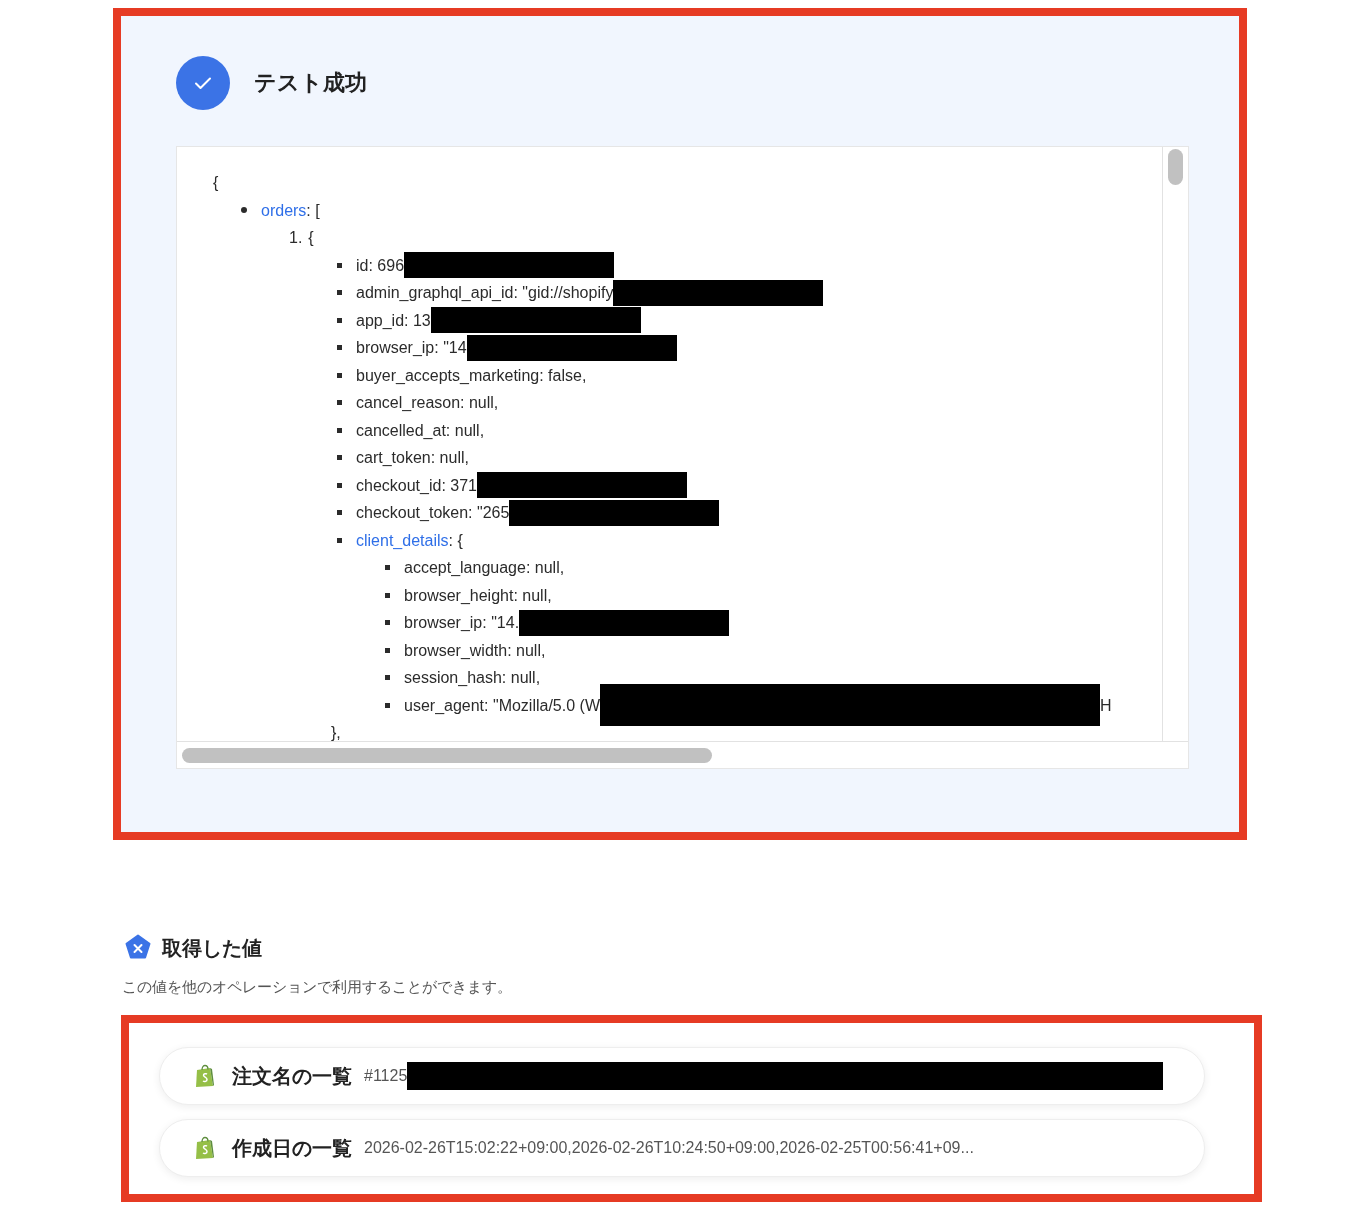  I want to click on key-link: orders, so click(284, 210).